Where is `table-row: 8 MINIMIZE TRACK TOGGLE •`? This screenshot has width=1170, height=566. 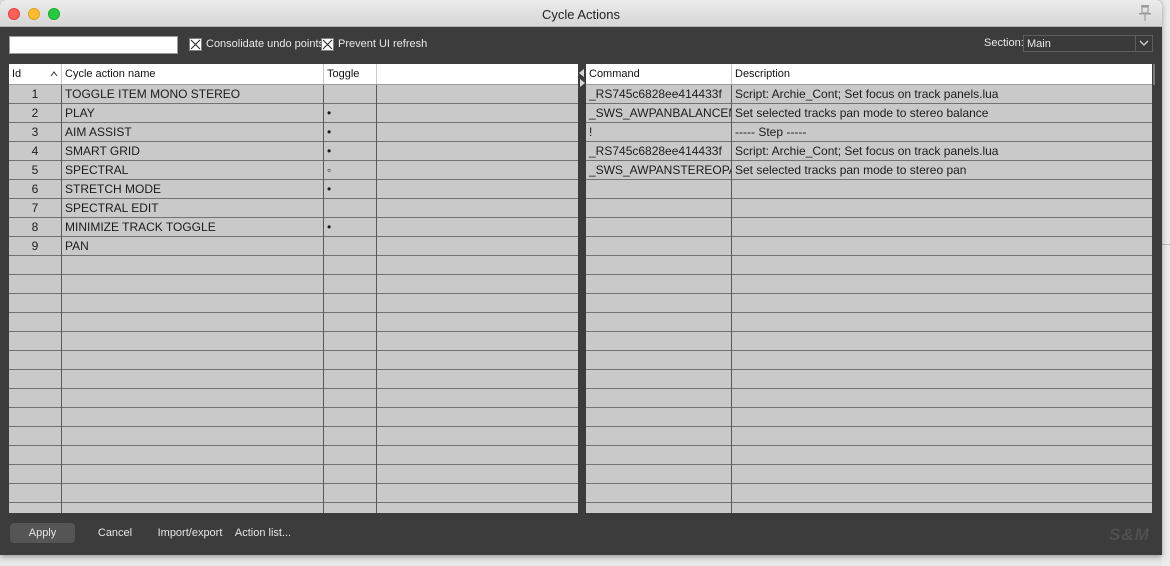 table-row: 8 MINIMIZE TRACK TOGGLE • is located at coordinates (293, 227).